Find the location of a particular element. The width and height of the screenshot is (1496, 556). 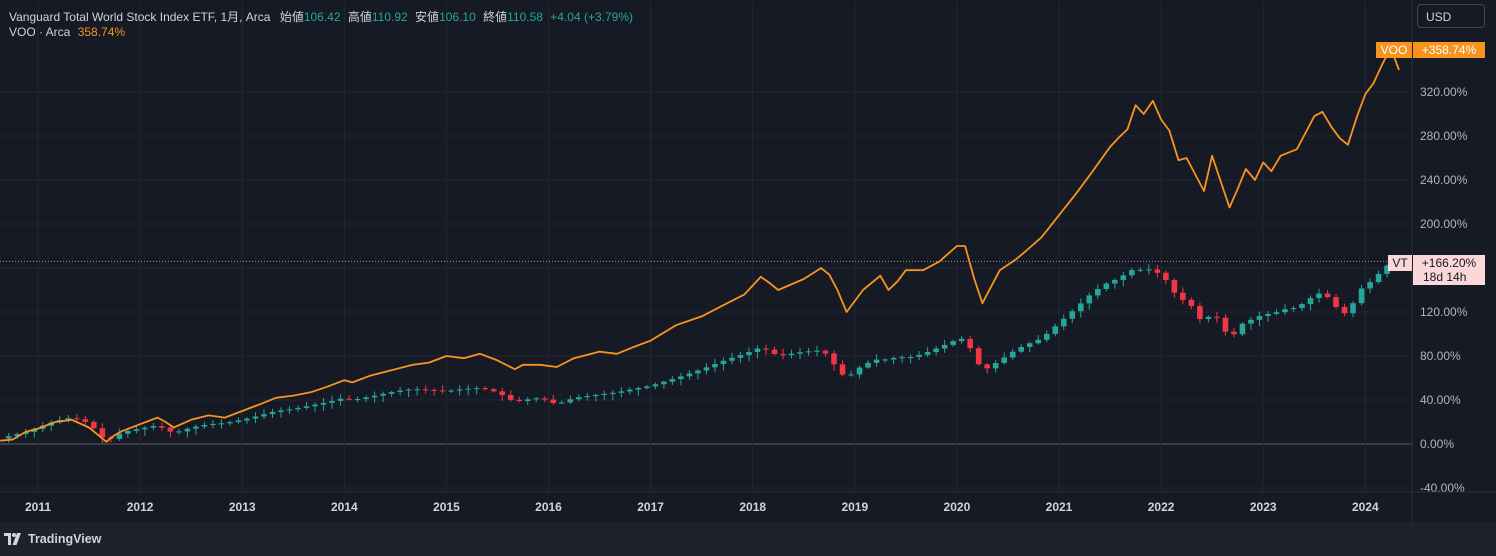

y-tick-label: 280.00% is located at coordinates (1444, 136).